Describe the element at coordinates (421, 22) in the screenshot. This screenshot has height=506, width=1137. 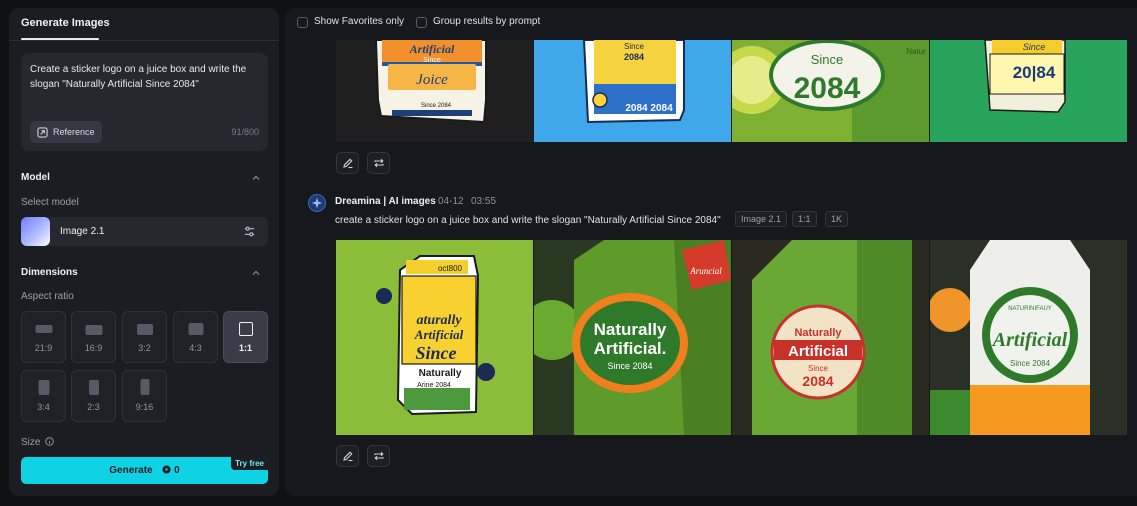
I see `group-by-prompt-checkbox` at that location.